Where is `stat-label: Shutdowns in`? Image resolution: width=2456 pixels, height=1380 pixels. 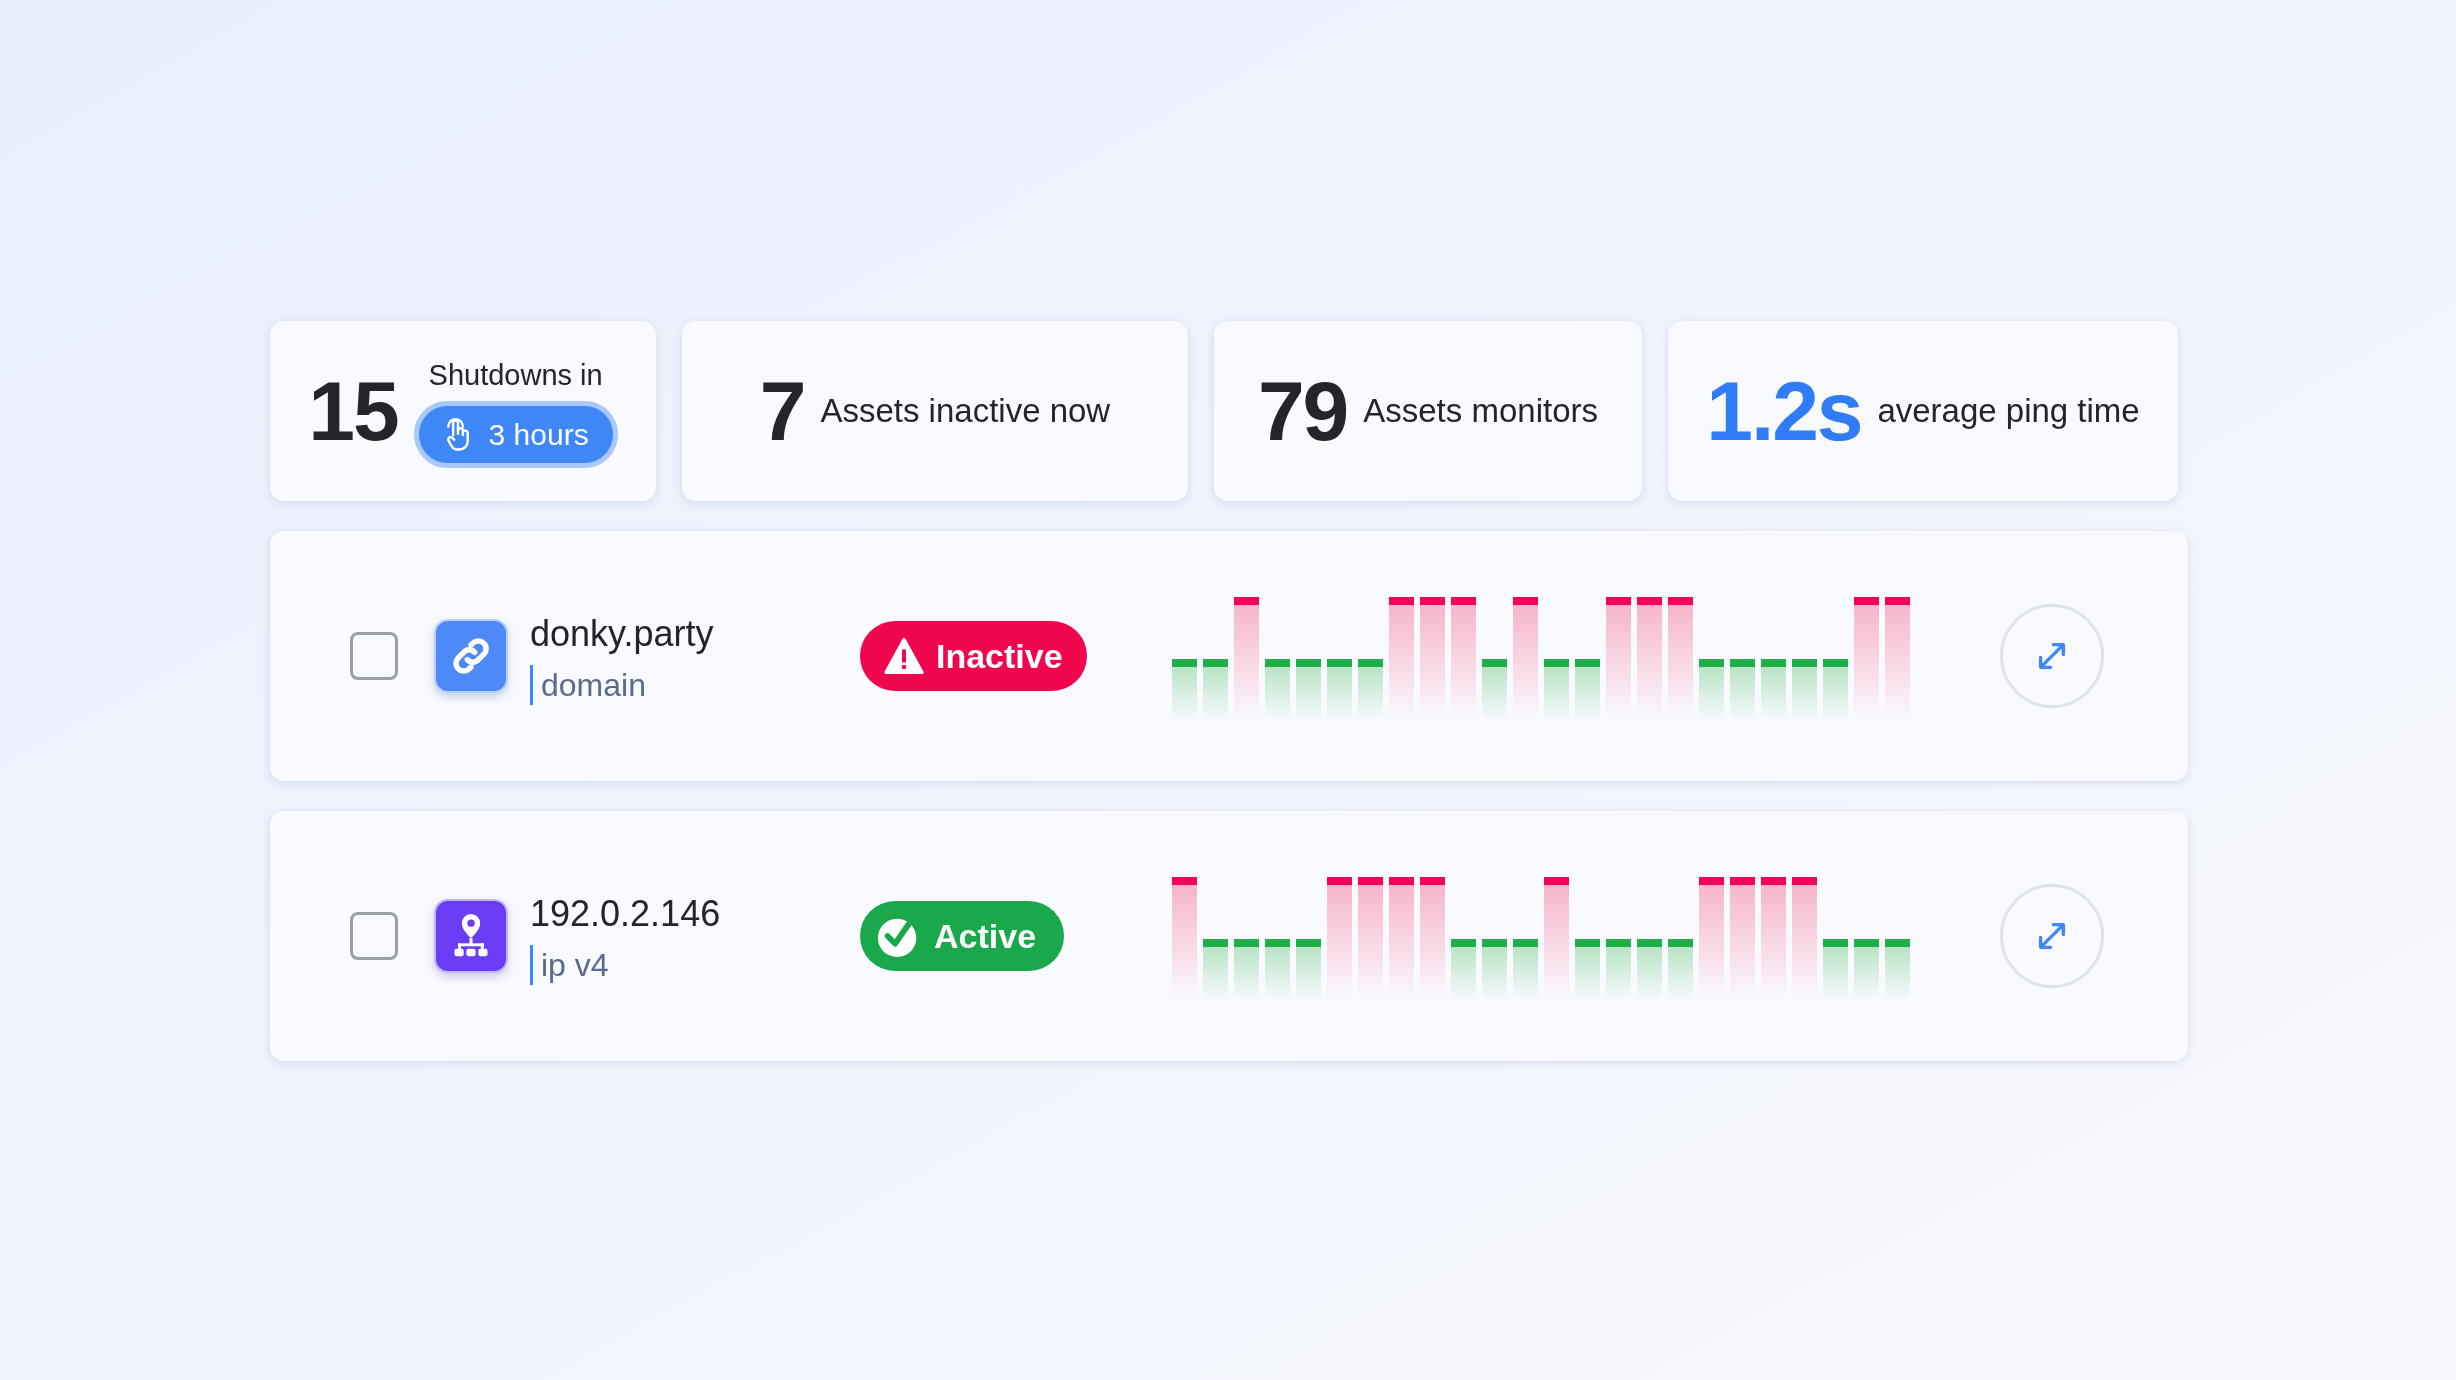
stat-label: Shutdowns in is located at coordinates (515, 375).